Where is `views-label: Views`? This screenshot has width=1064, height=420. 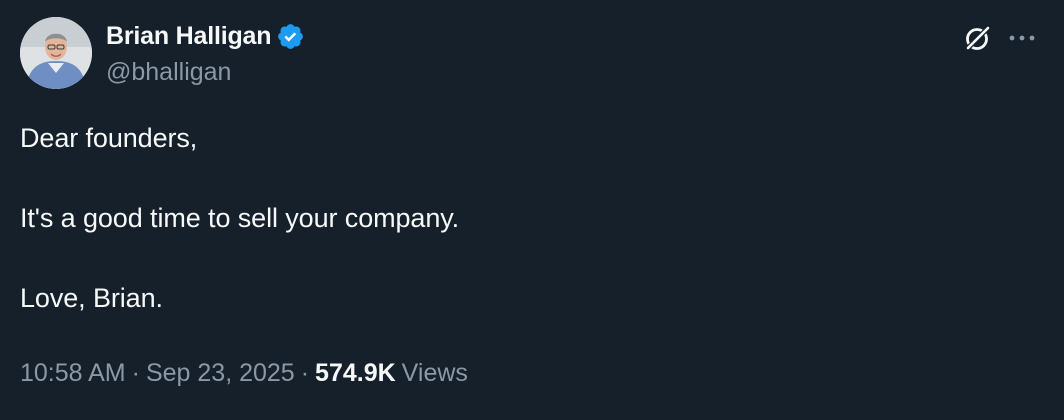 views-label: Views is located at coordinates (434, 373).